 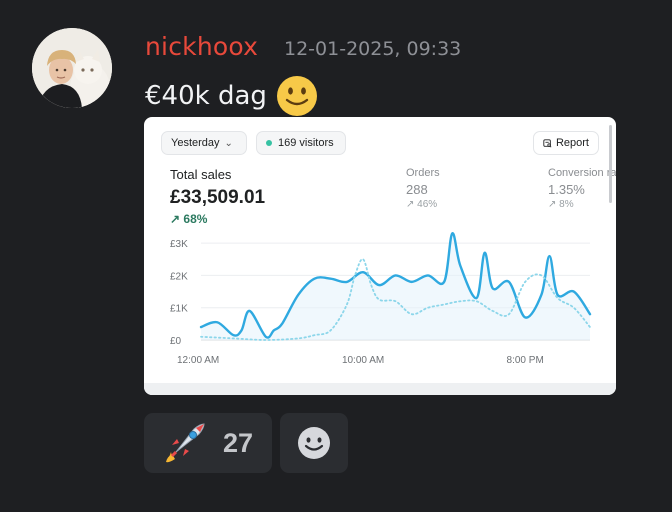 What do you see at coordinates (179, 244) in the screenshot?
I see `y-tick-label: £3K` at bounding box center [179, 244].